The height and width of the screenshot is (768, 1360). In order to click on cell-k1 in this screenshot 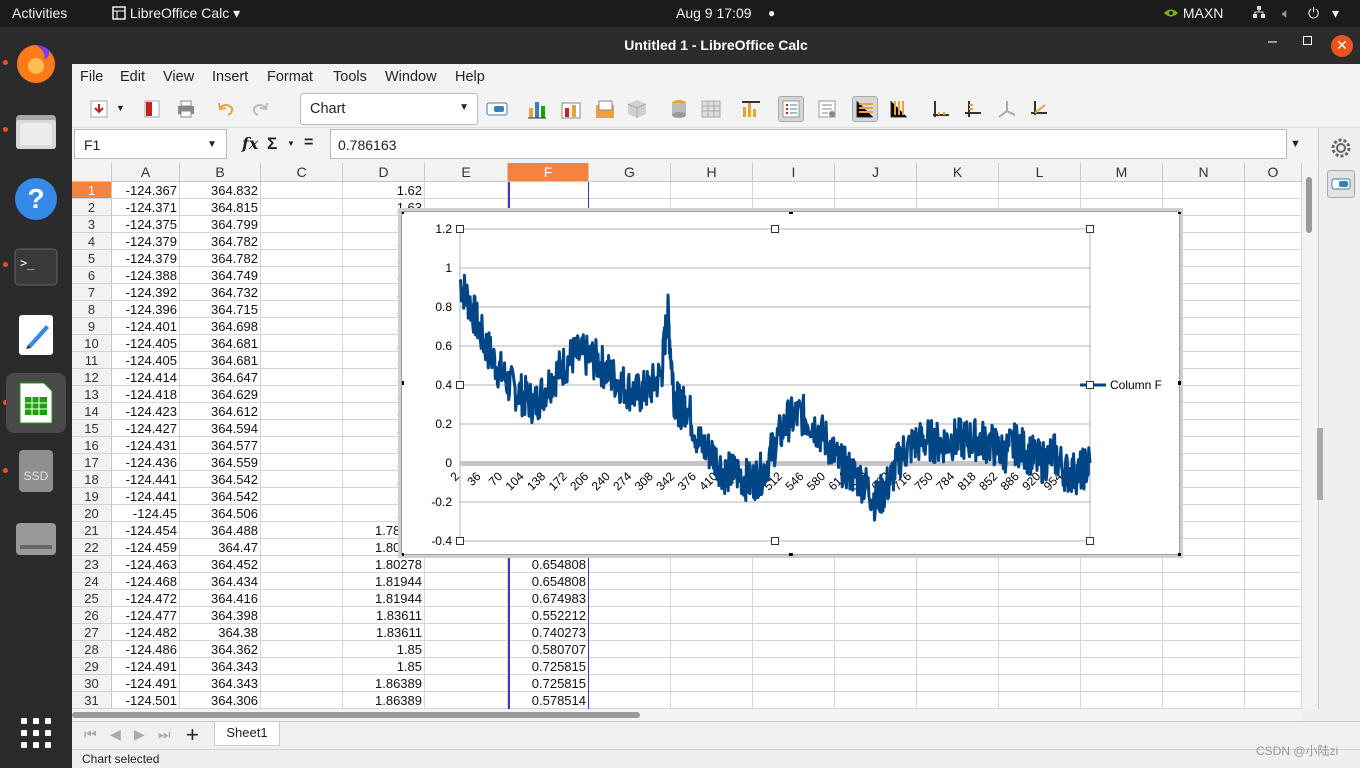, I will do `click(958, 190)`.